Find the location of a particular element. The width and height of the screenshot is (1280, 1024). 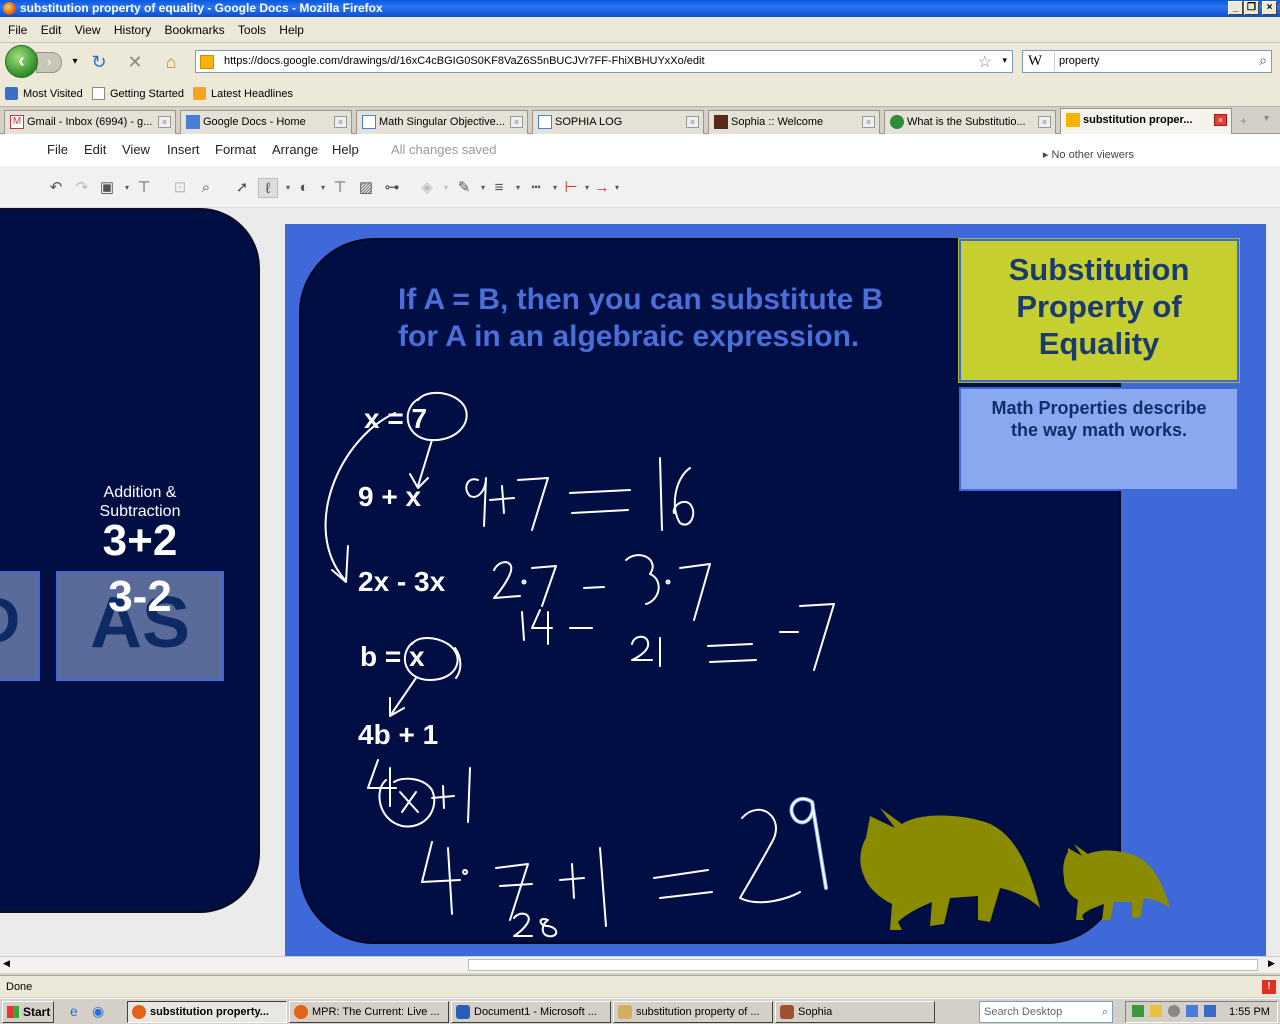

tab-substitution-property: substitution proper... × is located at coordinates (1146, 121).